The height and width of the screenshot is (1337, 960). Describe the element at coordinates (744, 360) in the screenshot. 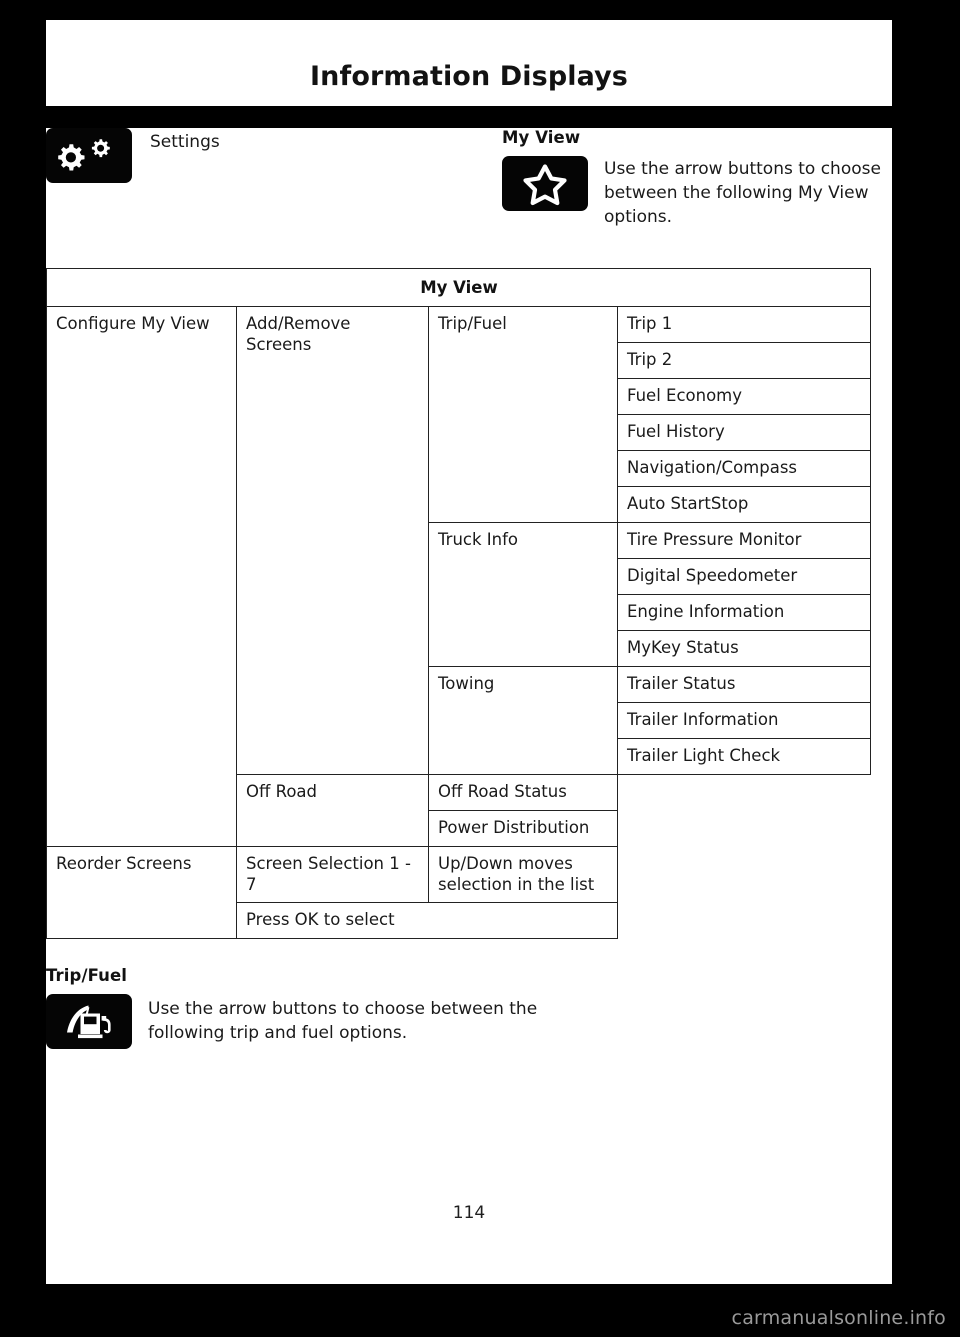

I see `cell-item-trip-2: Trip 2` at that location.